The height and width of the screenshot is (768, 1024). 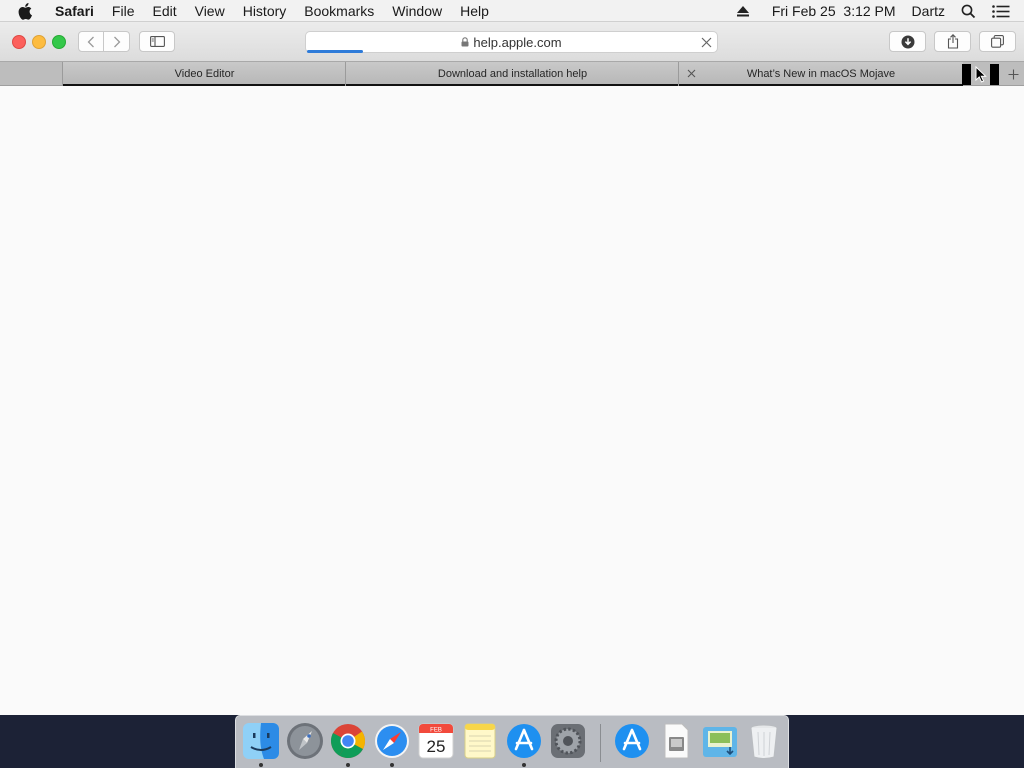 What do you see at coordinates (335, 51) in the screenshot?
I see `page-load-progress` at bounding box center [335, 51].